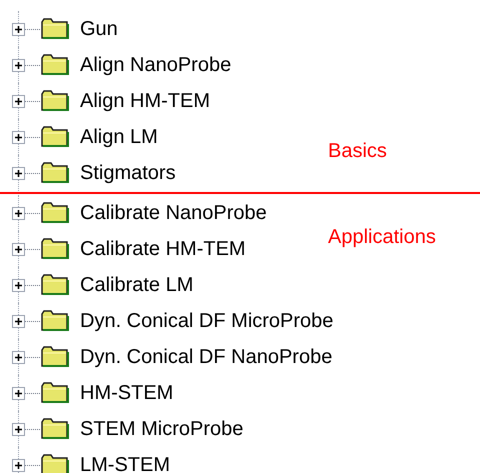  I want to click on tree-item-label: Calibrate LM, so click(137, 285).